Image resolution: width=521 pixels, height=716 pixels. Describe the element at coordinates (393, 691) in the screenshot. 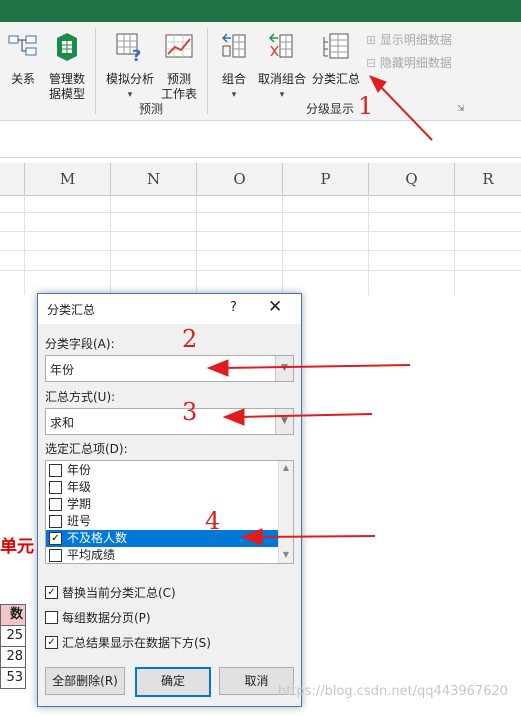

I see `watermark-text: https://blog.csdn.net/qq443967620` at that location.